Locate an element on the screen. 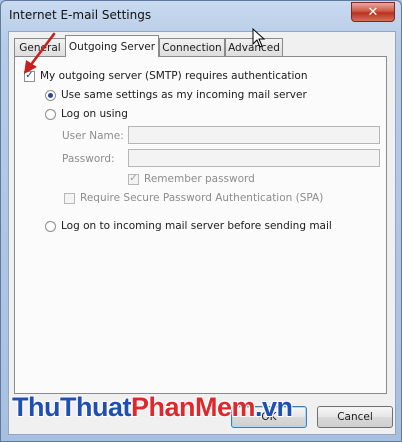 The width and height of the screenshot is (402, 442). remember-password-row: ✓ Remember password is located at coordinates (191, 179).